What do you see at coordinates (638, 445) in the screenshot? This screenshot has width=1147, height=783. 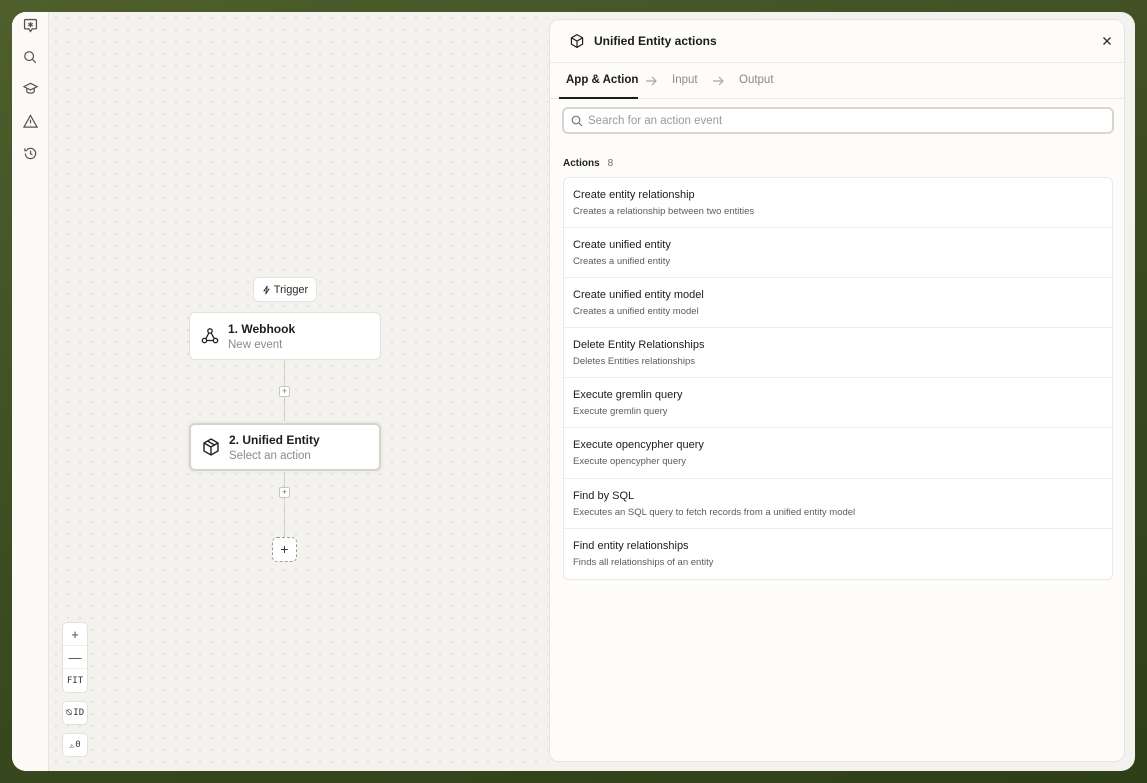 I see `action-title: Execute opencypher query` at bounding box center [638, 445].